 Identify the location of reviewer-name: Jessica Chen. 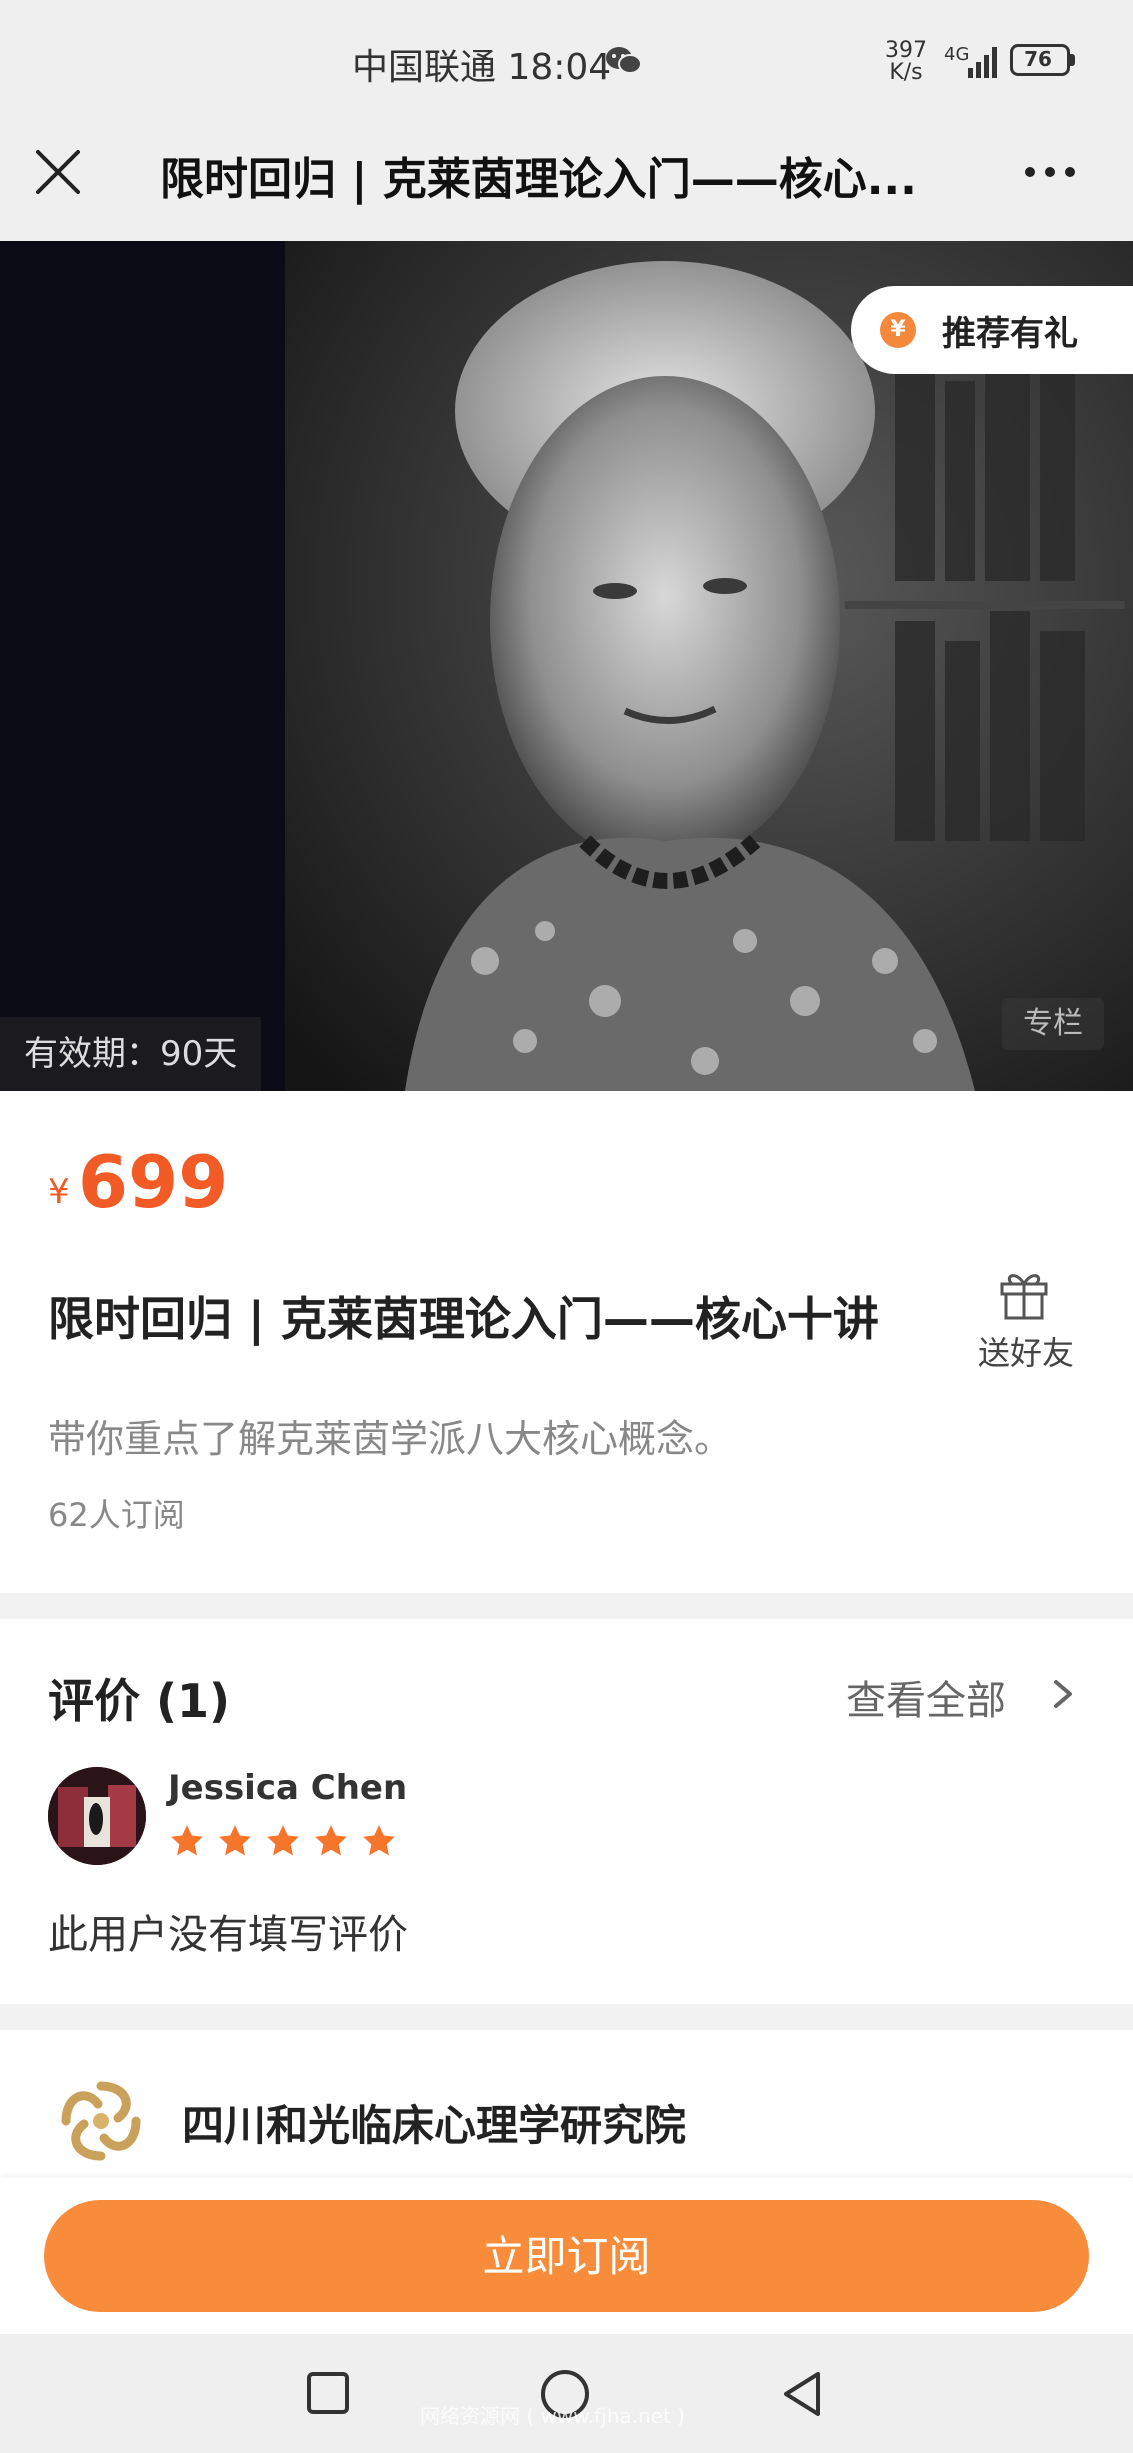
(288, 1788).